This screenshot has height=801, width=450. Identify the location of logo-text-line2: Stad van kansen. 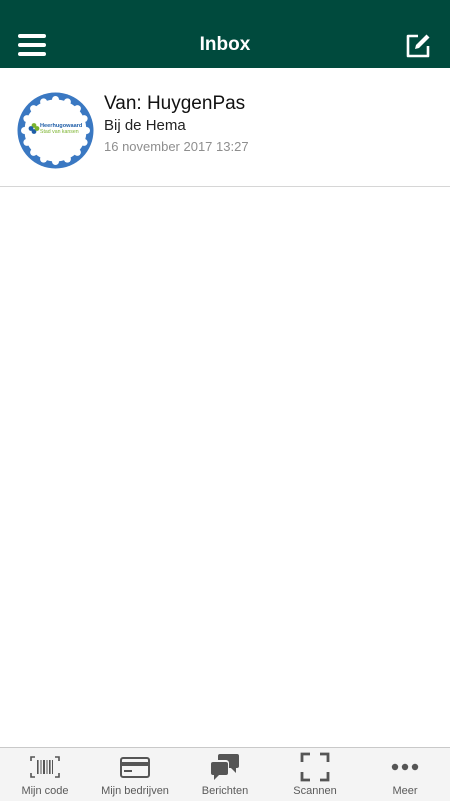
(59, 132).